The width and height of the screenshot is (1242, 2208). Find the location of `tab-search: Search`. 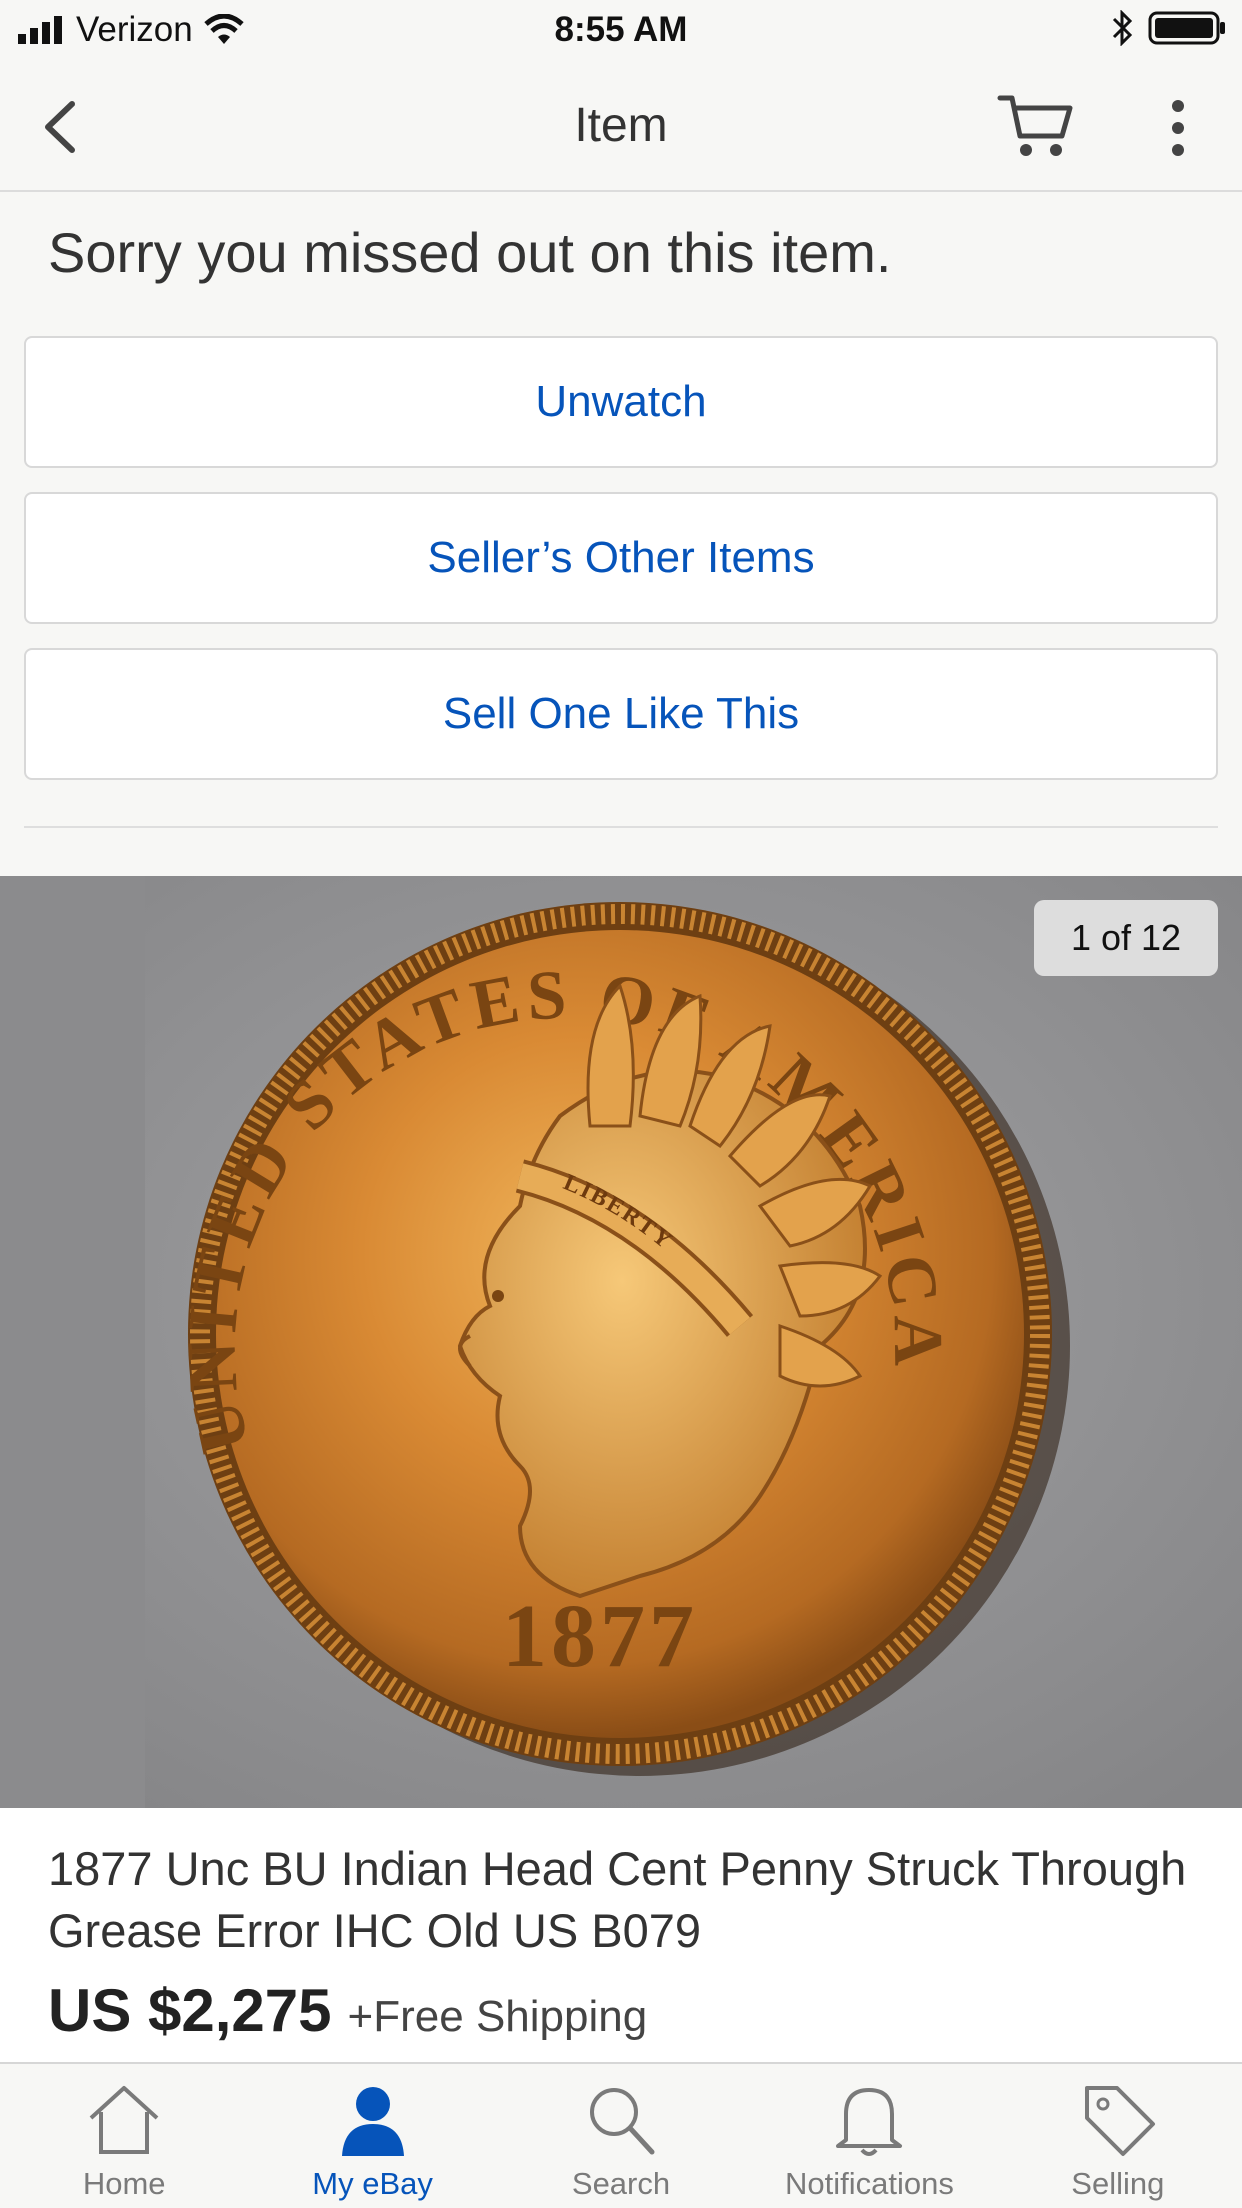

tab-search: Search is located at coordinates (621, 2136).